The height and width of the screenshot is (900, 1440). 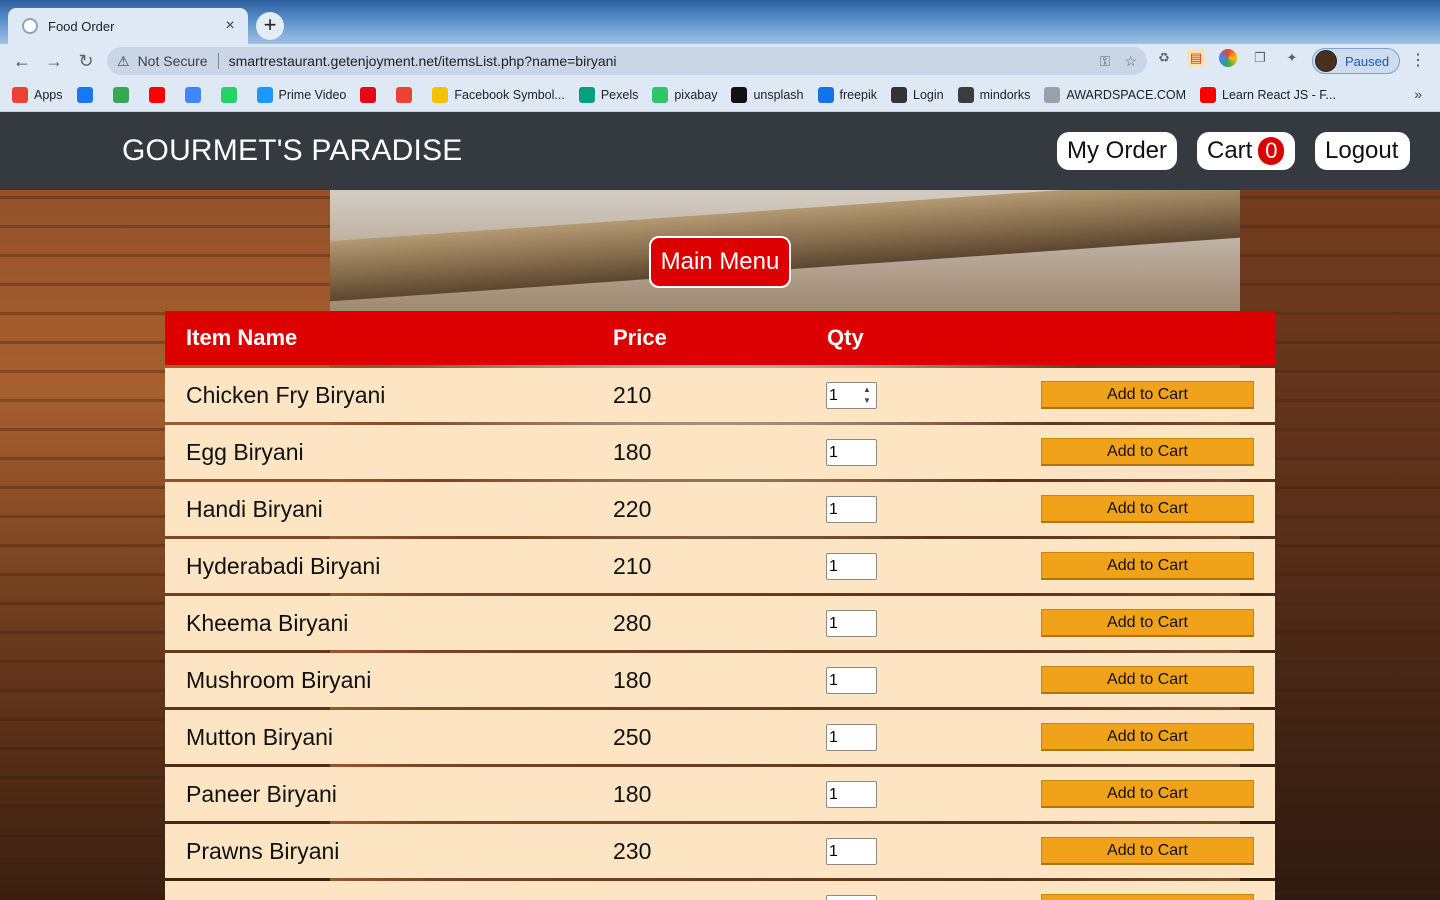 I want to click on tab-manager-extension-icon: ❐, so click(x=1260, y=58).